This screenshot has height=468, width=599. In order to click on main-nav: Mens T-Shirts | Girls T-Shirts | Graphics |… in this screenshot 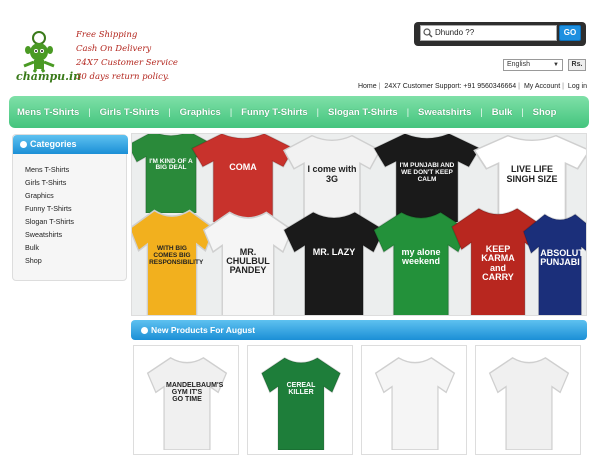, I will do `click(299, 112)`.